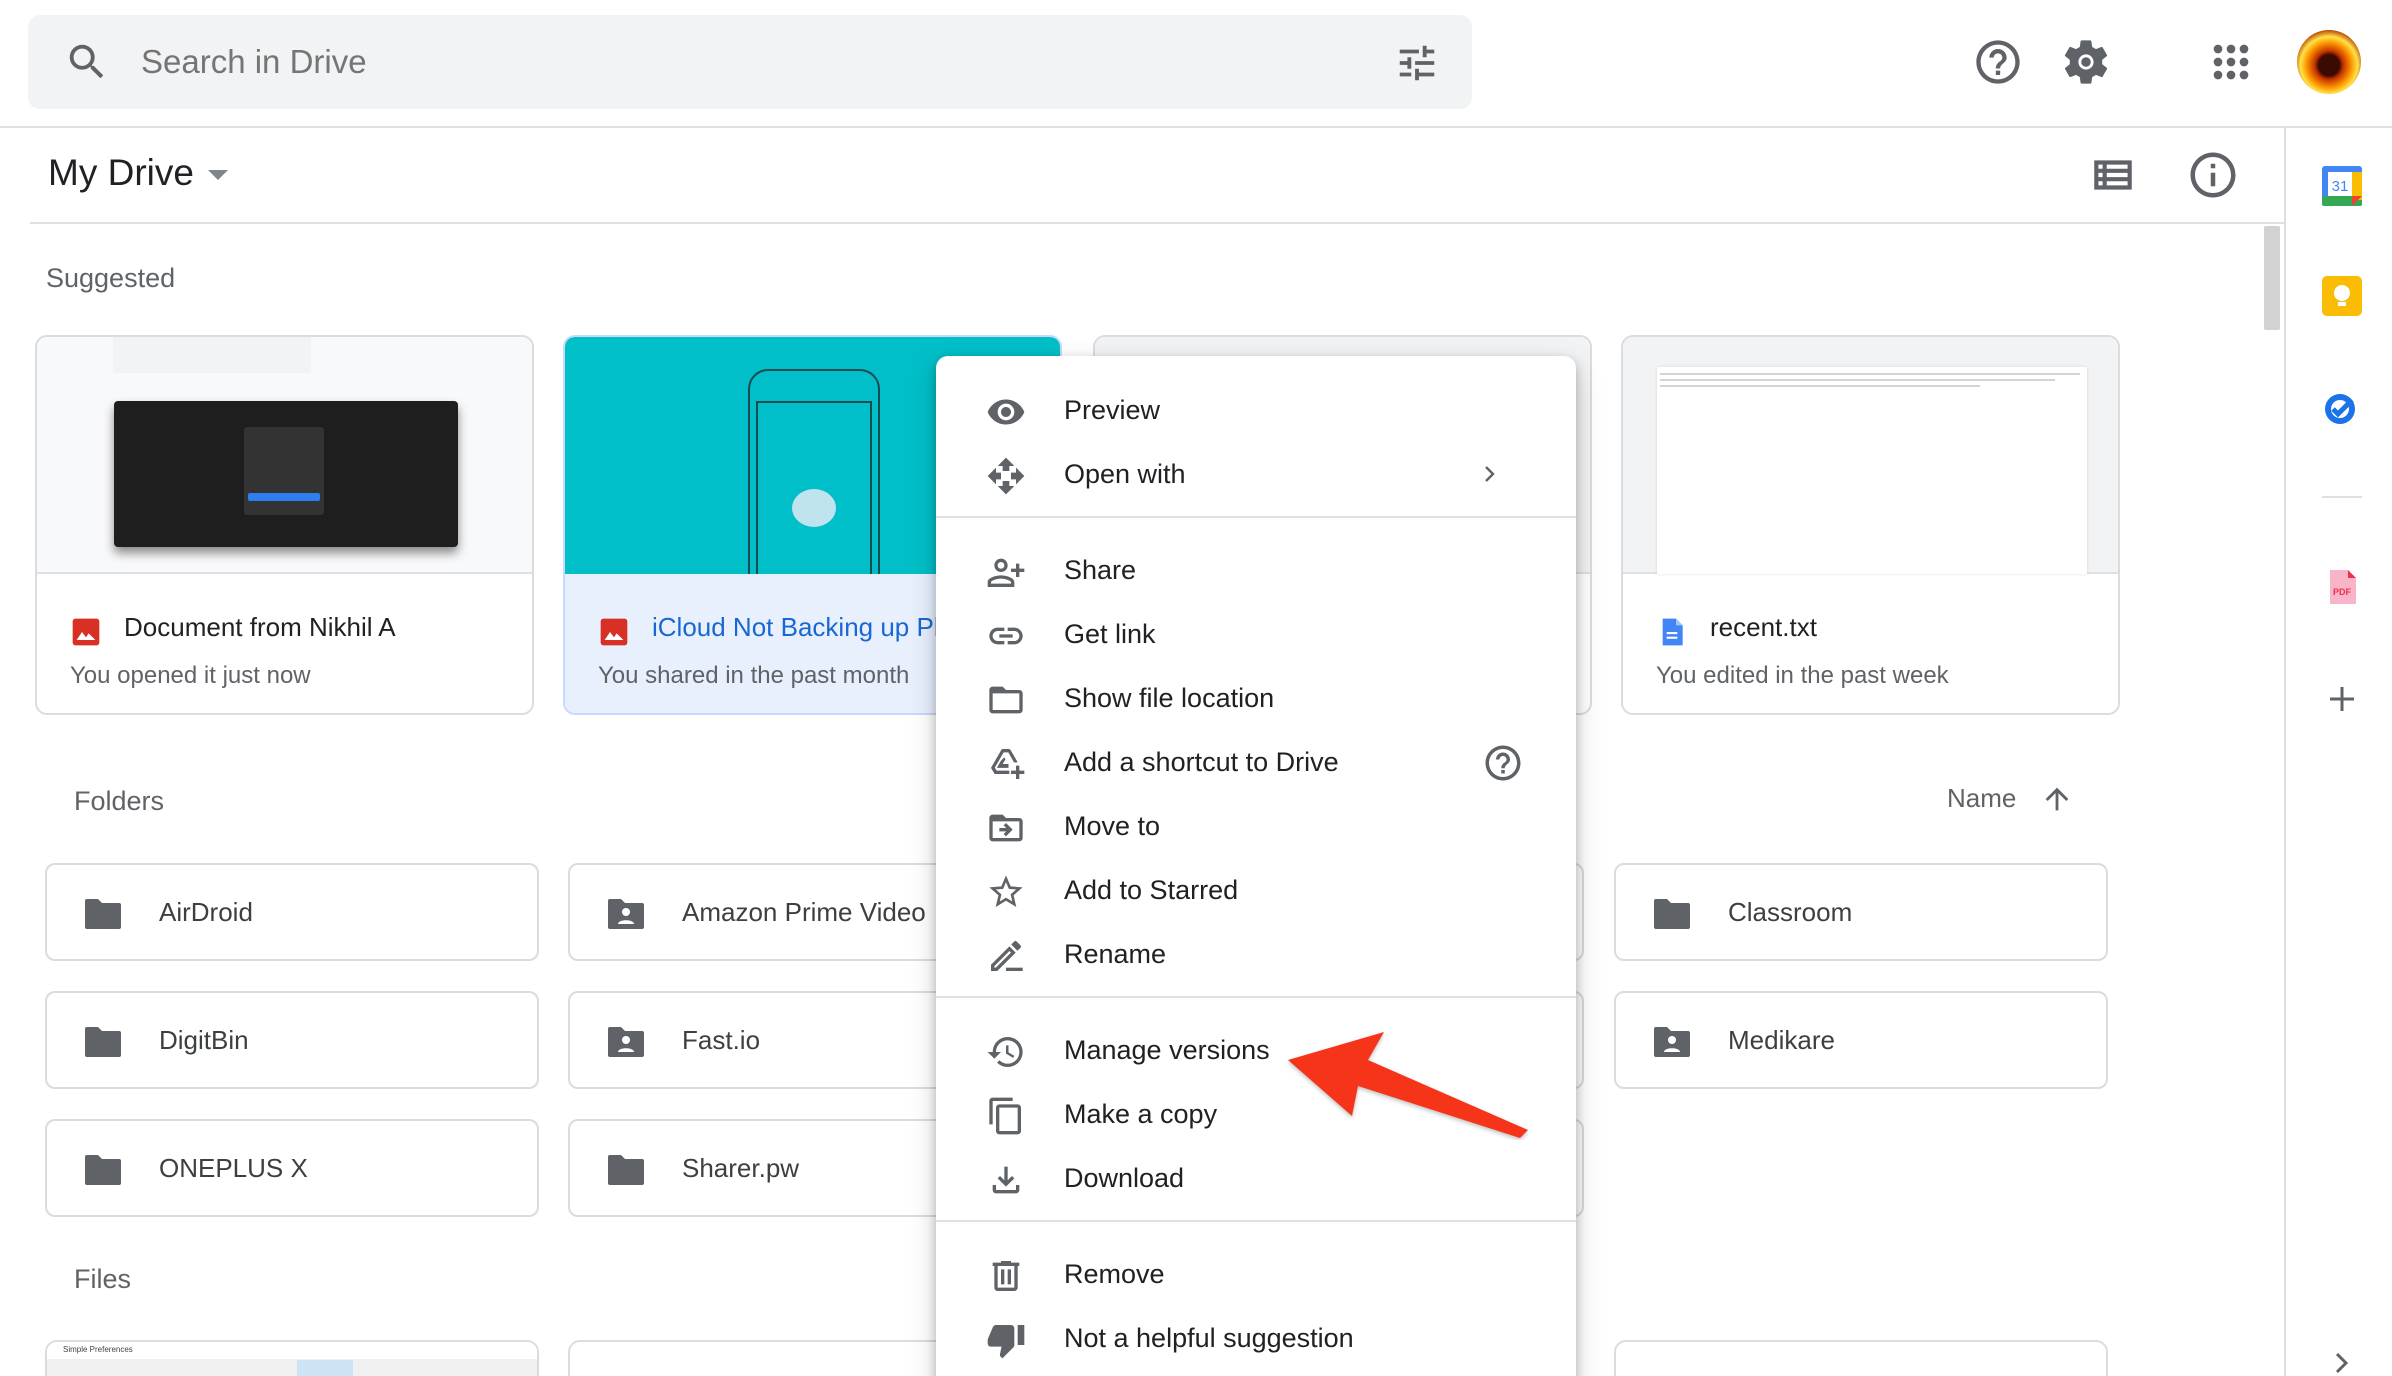 This screenshot has width=2392, height=1376. I want to click on menu-item-label: Add a shortcut to Drive, so click(1201, 762).